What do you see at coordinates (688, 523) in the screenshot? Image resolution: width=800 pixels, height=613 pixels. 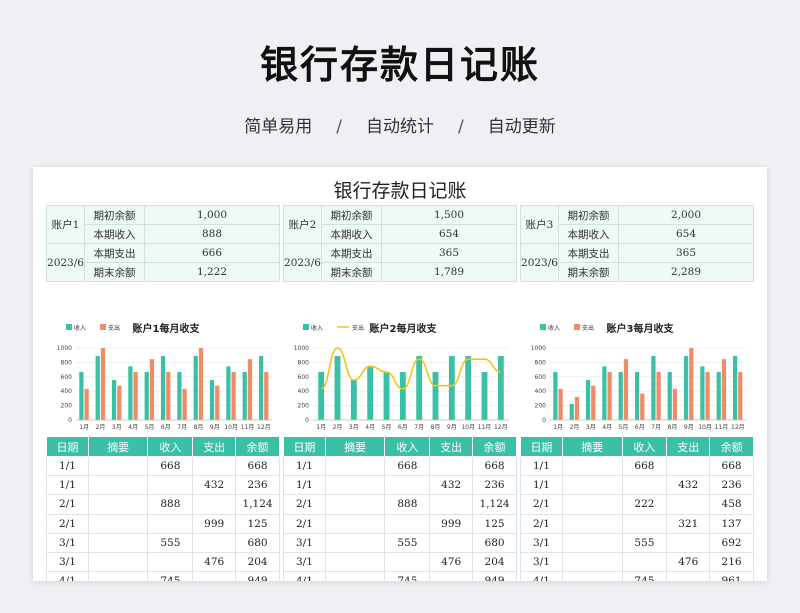 I see `table-cell: 321` at bounding box center [688, 523].